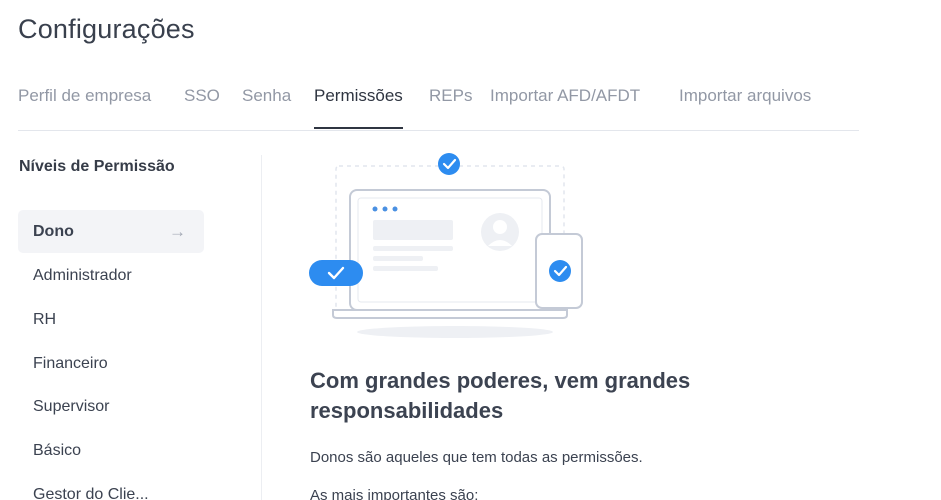  Describe the element at coordinates (70, 363) in the screenshot. I see `permission-item-label: Financeiro` at that location.